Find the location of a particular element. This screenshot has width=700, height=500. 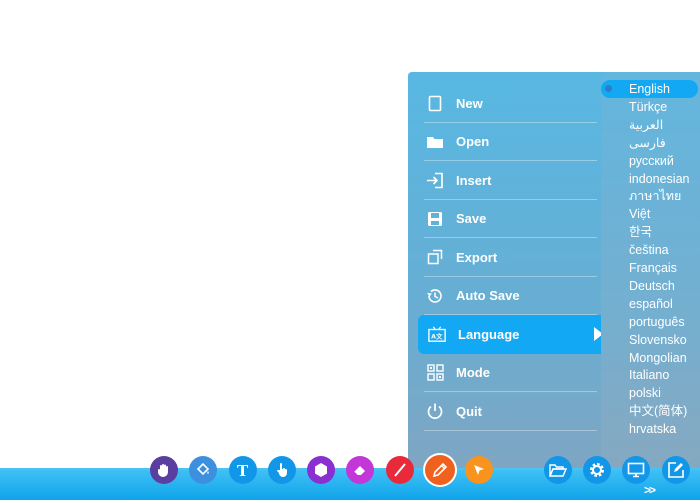

menu-item-label: Export is located at coordinates (477, 257).